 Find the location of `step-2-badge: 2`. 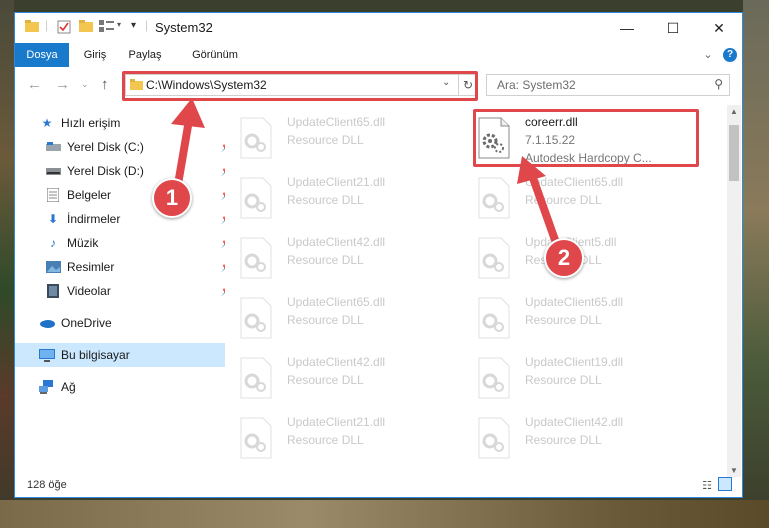

step-2-badge: 2 is located at coordinates (564, 258).